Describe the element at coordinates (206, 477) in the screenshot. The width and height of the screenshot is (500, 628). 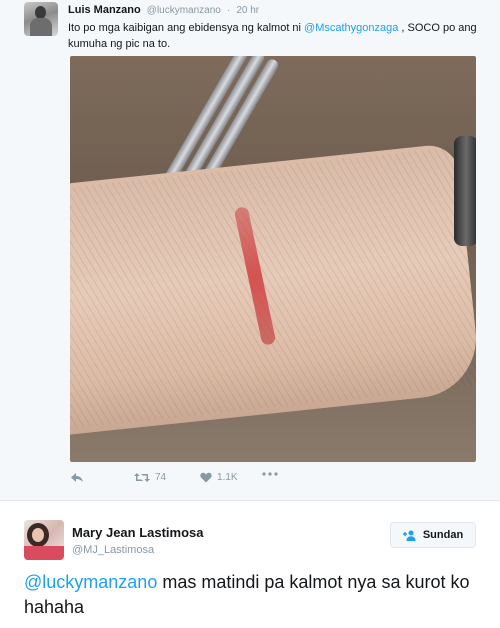
I see `heart-icon` at that location.